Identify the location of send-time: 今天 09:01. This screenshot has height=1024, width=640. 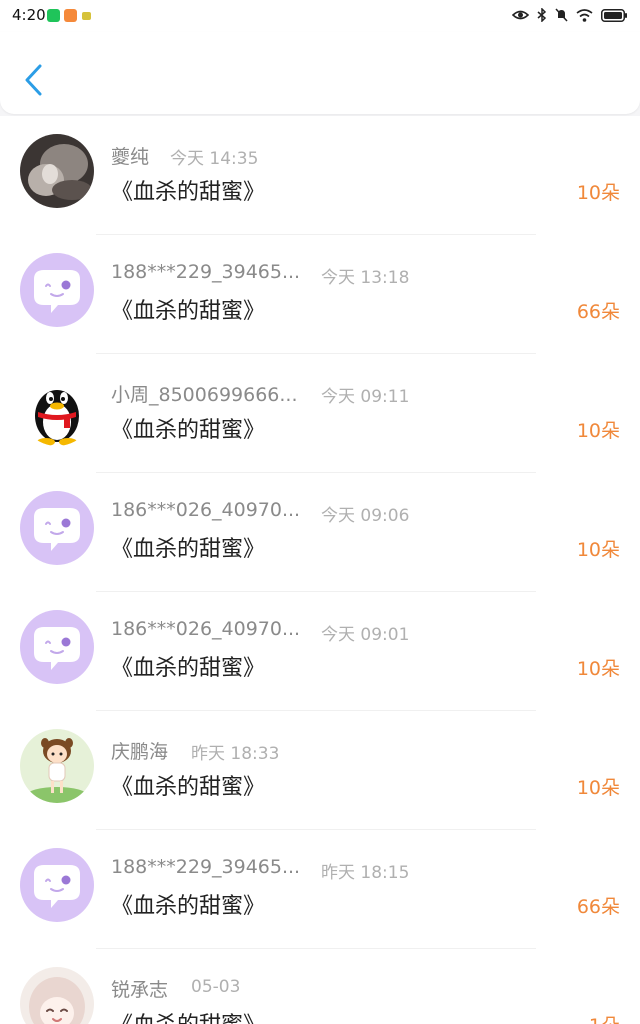
(365, 635).